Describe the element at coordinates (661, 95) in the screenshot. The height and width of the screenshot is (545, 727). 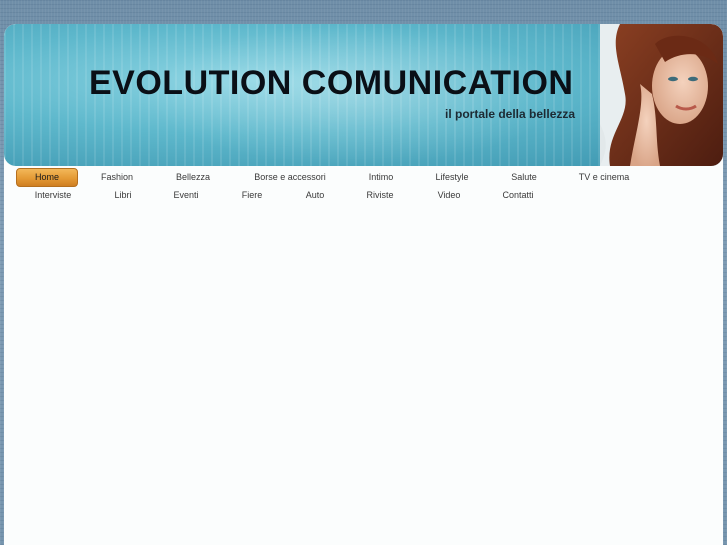
I see `model-portrait` at that location.